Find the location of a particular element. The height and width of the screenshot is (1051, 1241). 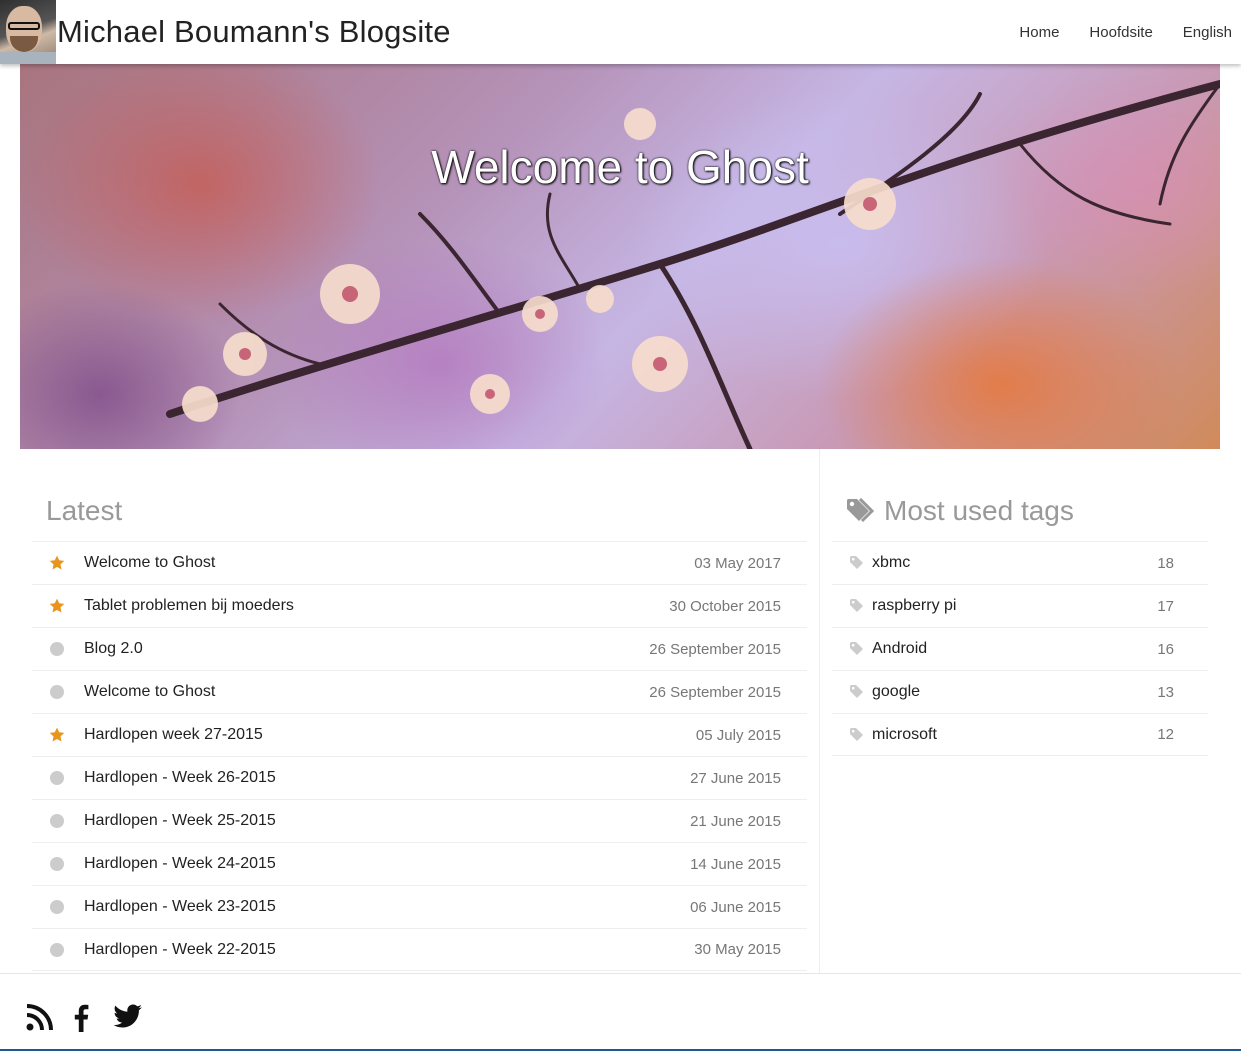

post-row: Hardlopen - Week 22-2015 30 May 2015 is located at coordinates (419, 949).